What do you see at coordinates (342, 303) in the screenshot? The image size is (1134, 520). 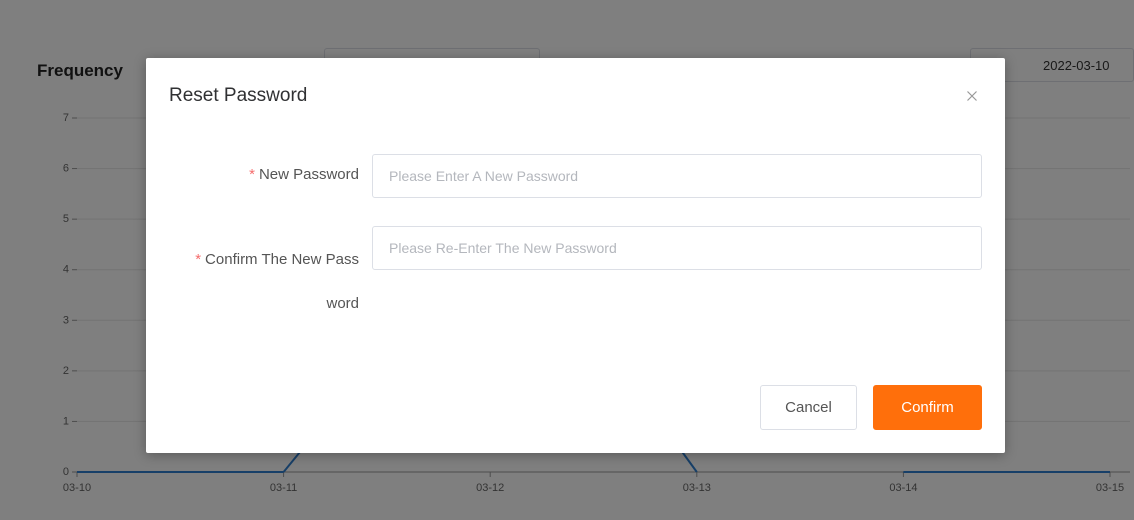 I see `confirm-password-label-line2: word` at bounding box center [342, 303].